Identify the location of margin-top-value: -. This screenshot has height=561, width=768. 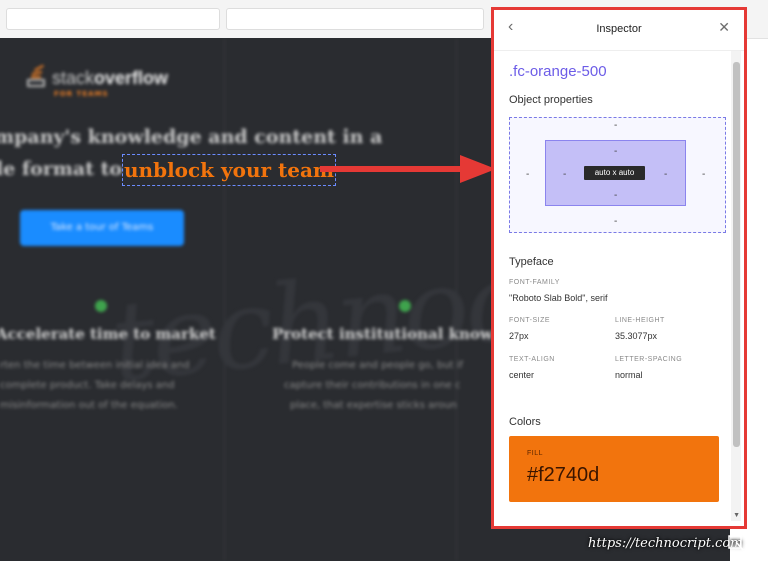
(616, 125).